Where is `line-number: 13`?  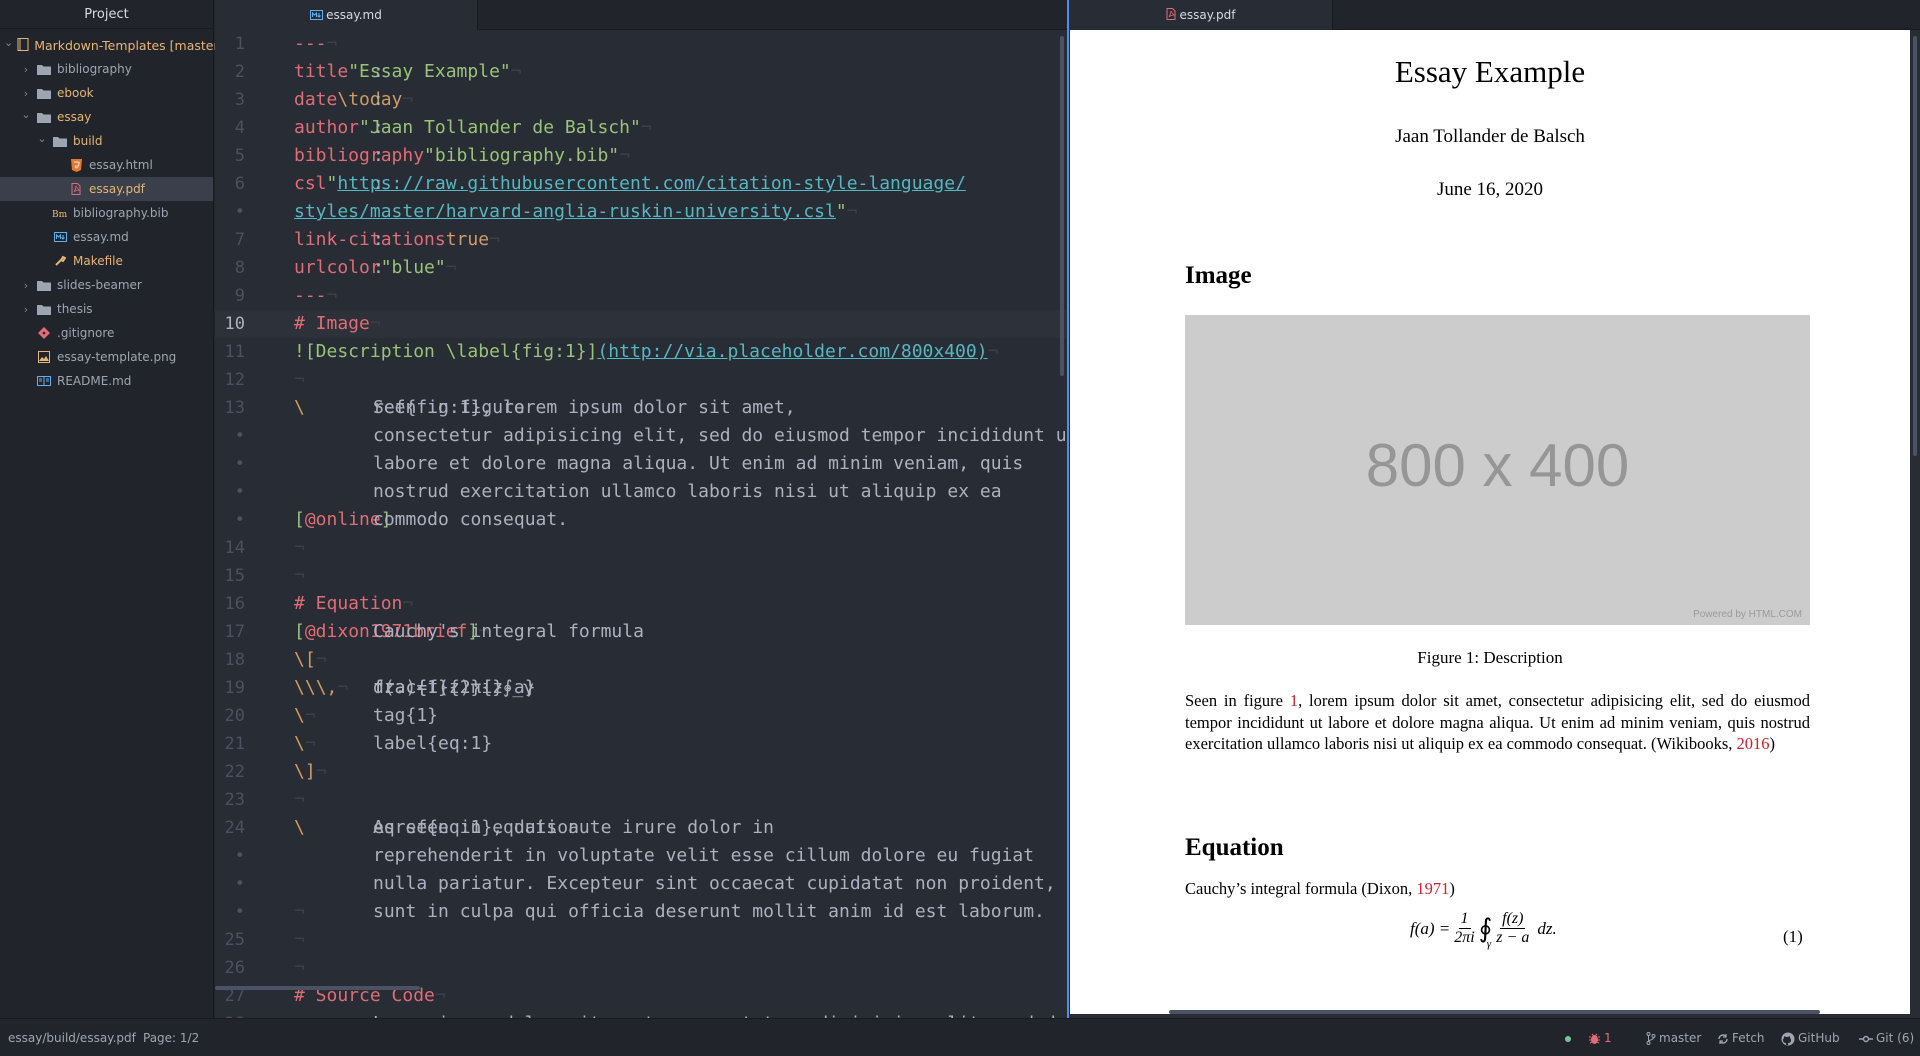
line-number: 13 is located at coordinates (234, 408).